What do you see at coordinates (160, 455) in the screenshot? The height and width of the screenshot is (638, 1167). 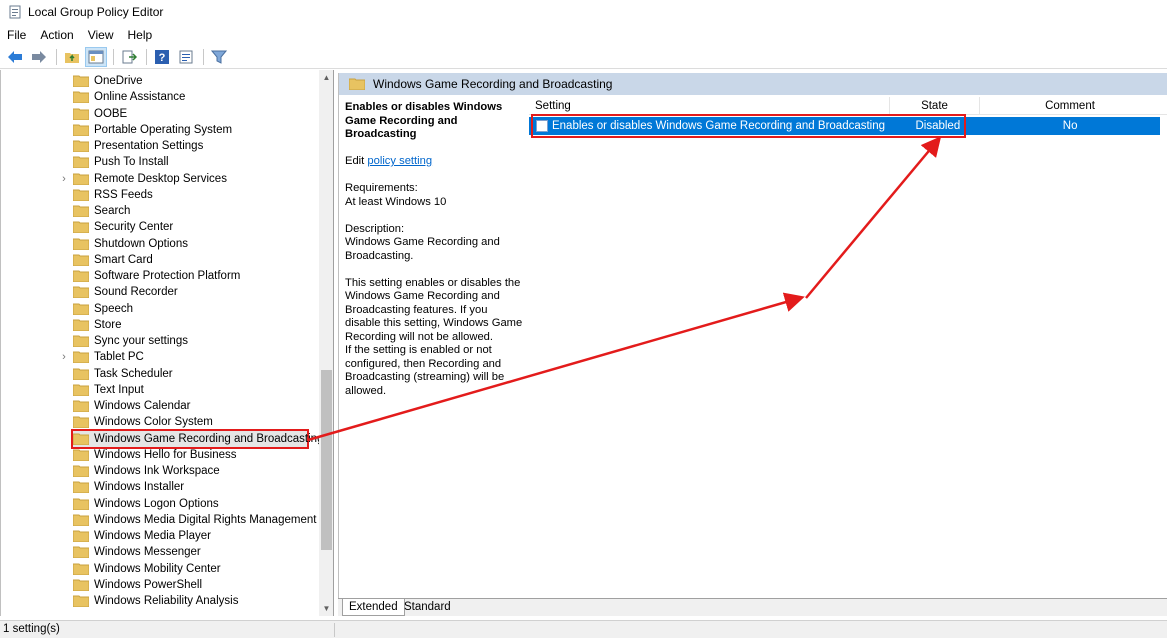 I see `tree-item: Windows Hello for Business` at bounding box center [160, 455].